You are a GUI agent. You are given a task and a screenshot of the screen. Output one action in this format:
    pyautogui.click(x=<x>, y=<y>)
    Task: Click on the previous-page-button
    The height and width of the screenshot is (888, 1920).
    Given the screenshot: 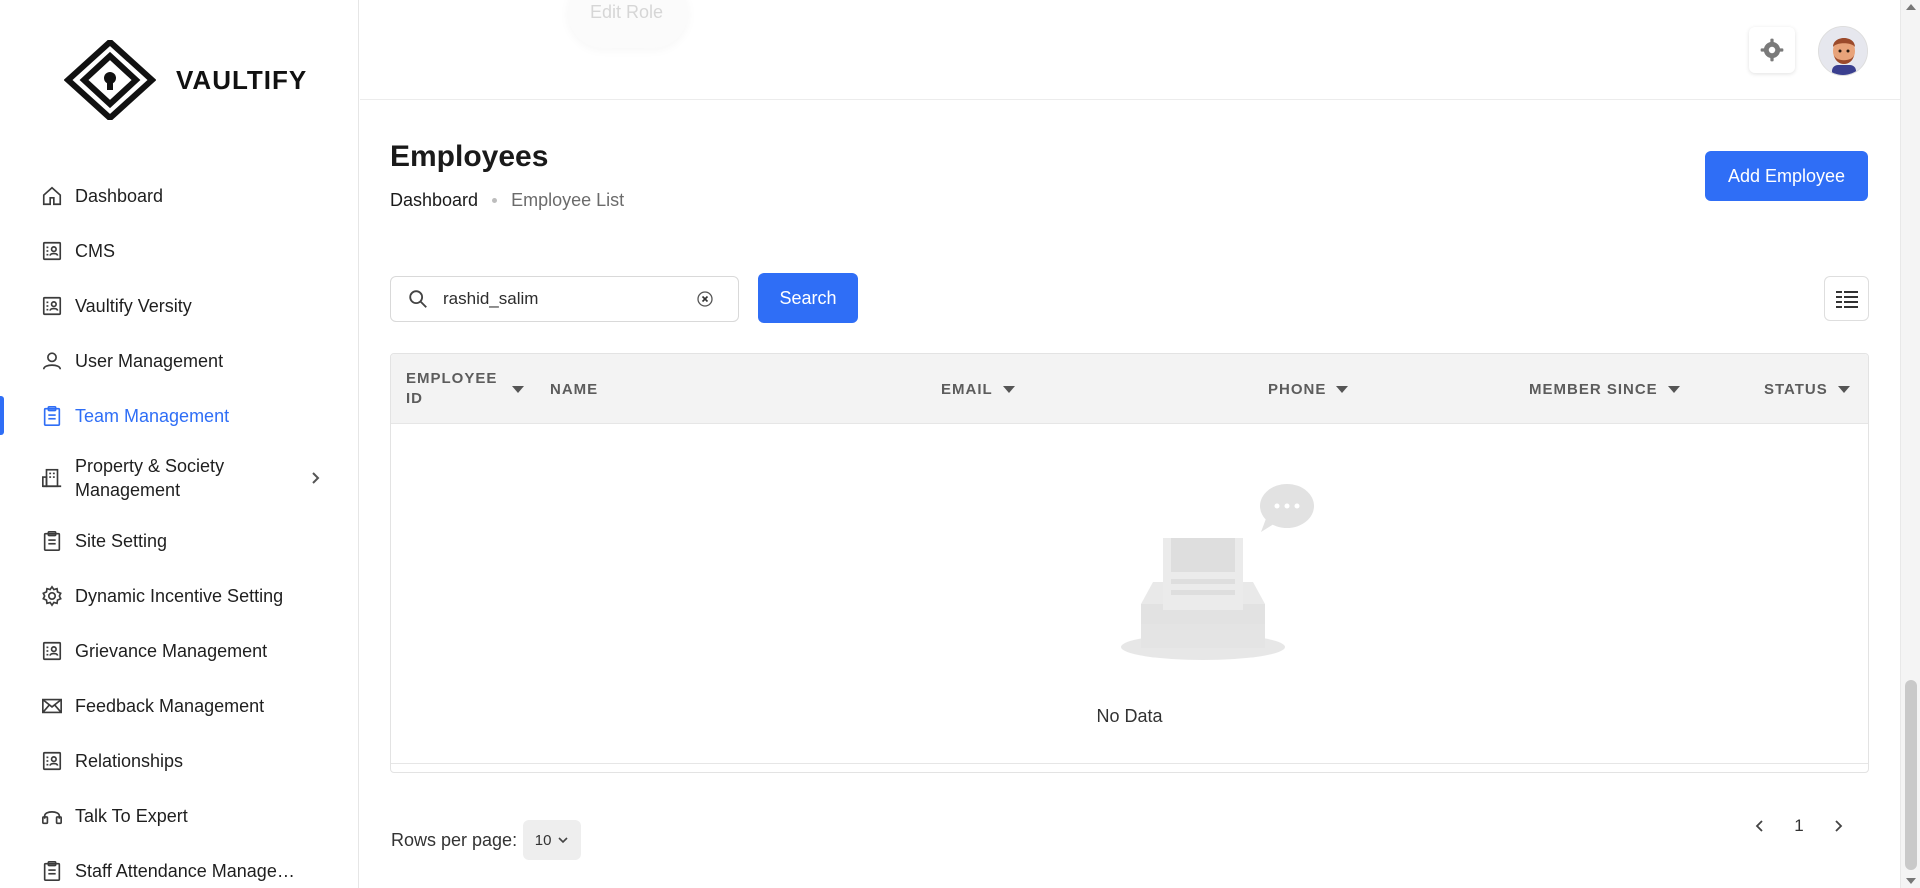 What is the action you would take?
    pyautogui.click(x=1760, y=826)
    